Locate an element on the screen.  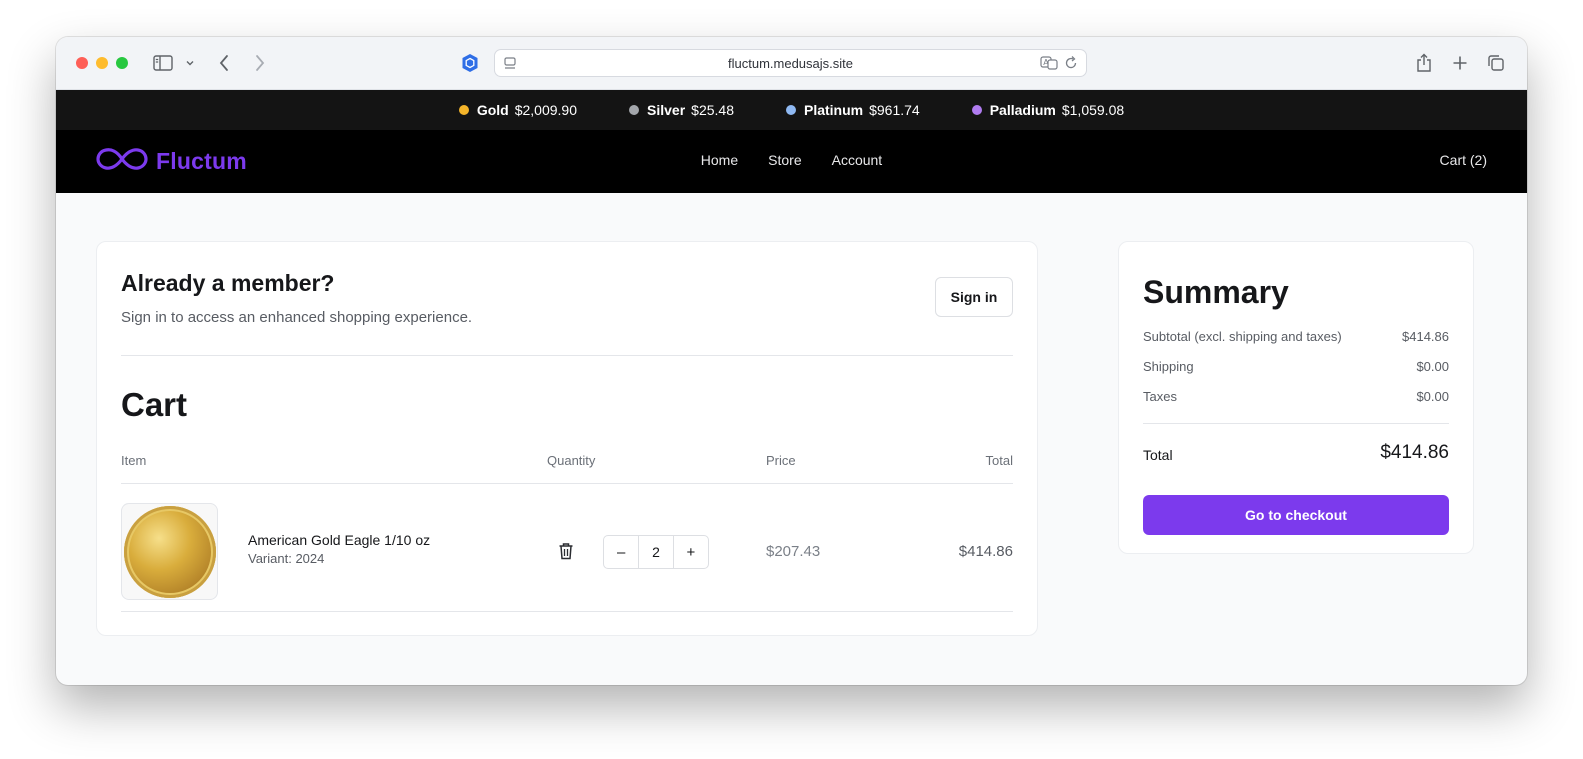
column-header-total: Total is located at coordinates (999, 460).